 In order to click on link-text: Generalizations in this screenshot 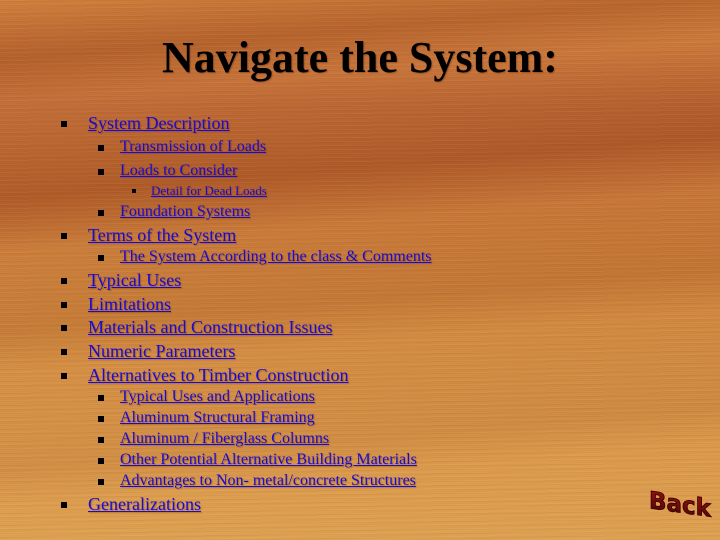, I will do `click(144, 504)`.